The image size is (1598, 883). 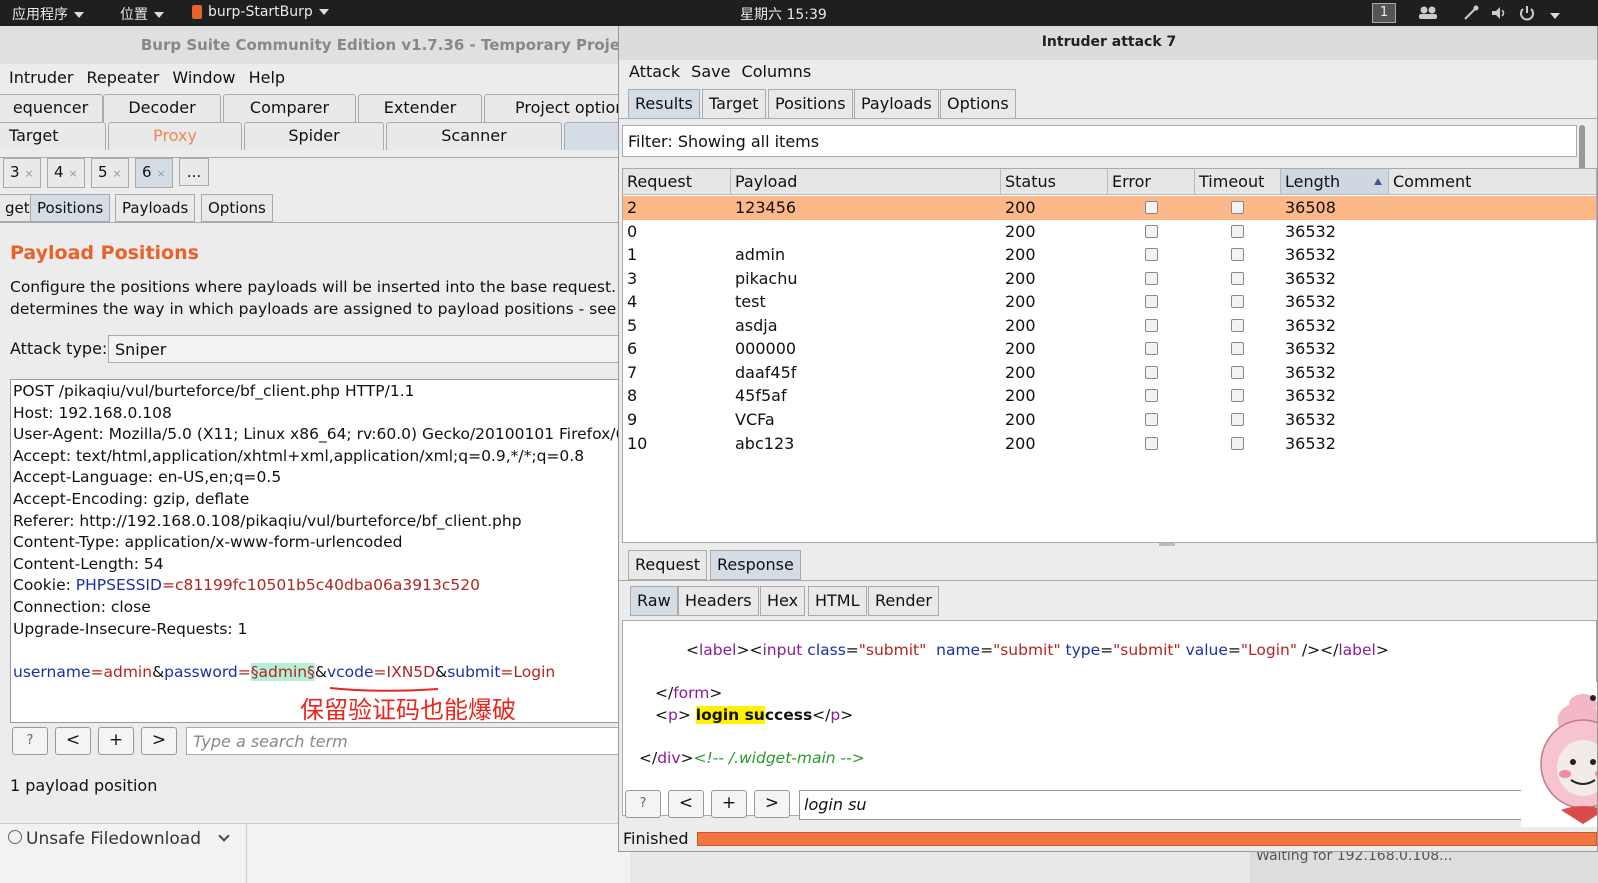 What do you see at coordinates (837, 601) in the screenshot?
I see `view-tab-html: HTML` at bounding box center [837, 601].